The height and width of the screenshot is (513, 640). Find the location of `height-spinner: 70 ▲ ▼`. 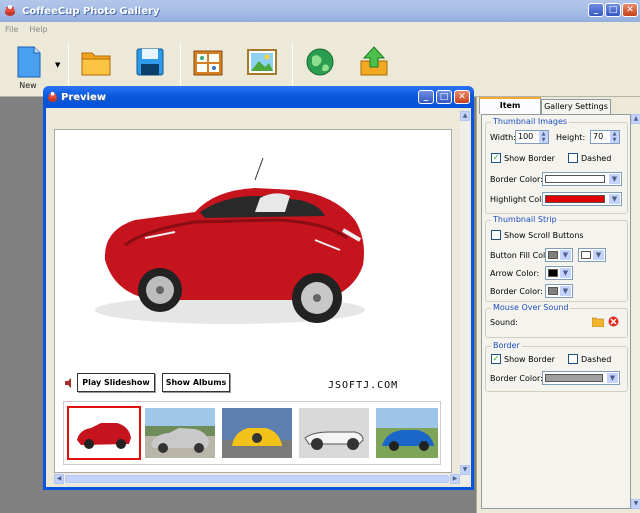

height-spinner: 70 ▲ ▼ is located at coordinates (605, 137).